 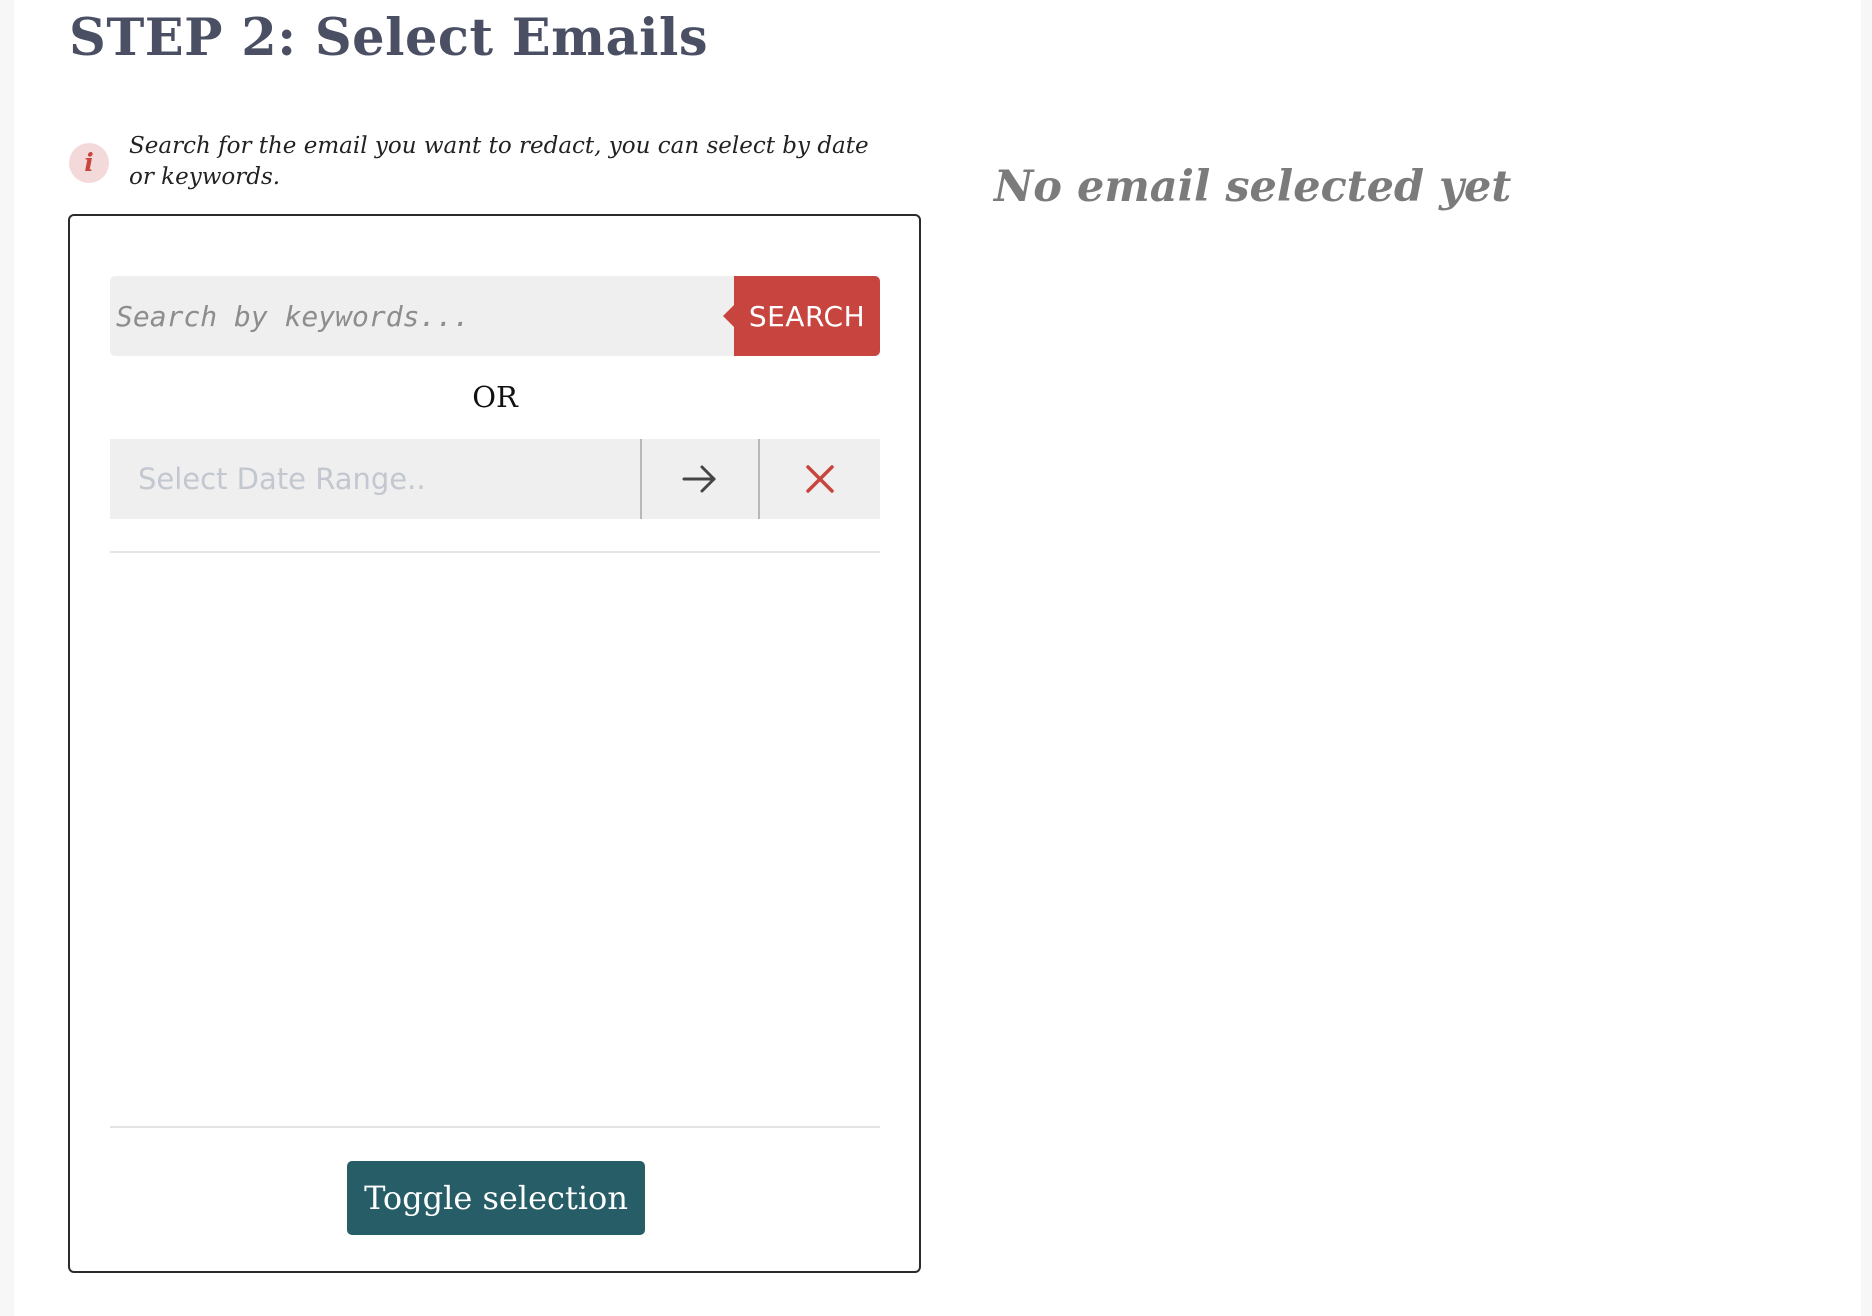 I want to click on close-icon, so click(x=820, y=479).